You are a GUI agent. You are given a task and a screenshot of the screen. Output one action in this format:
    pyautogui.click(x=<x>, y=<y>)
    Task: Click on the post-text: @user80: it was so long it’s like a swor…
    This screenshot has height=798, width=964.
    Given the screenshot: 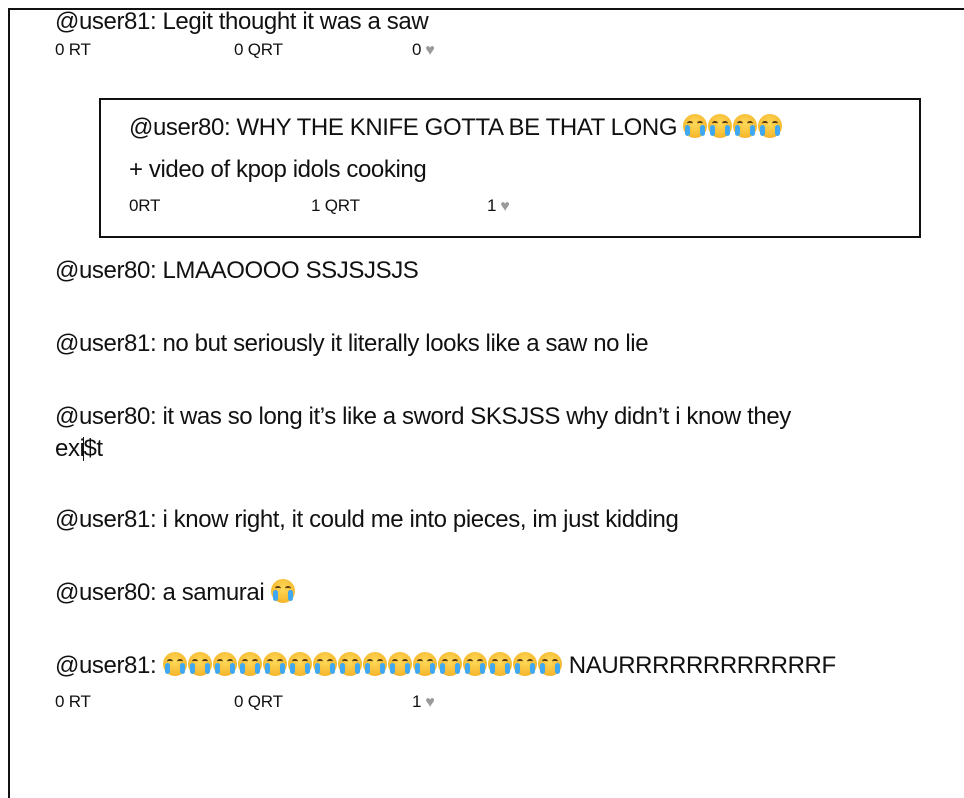 What is the action you would take?
    pyautogui.click(x=423, y=416)
    